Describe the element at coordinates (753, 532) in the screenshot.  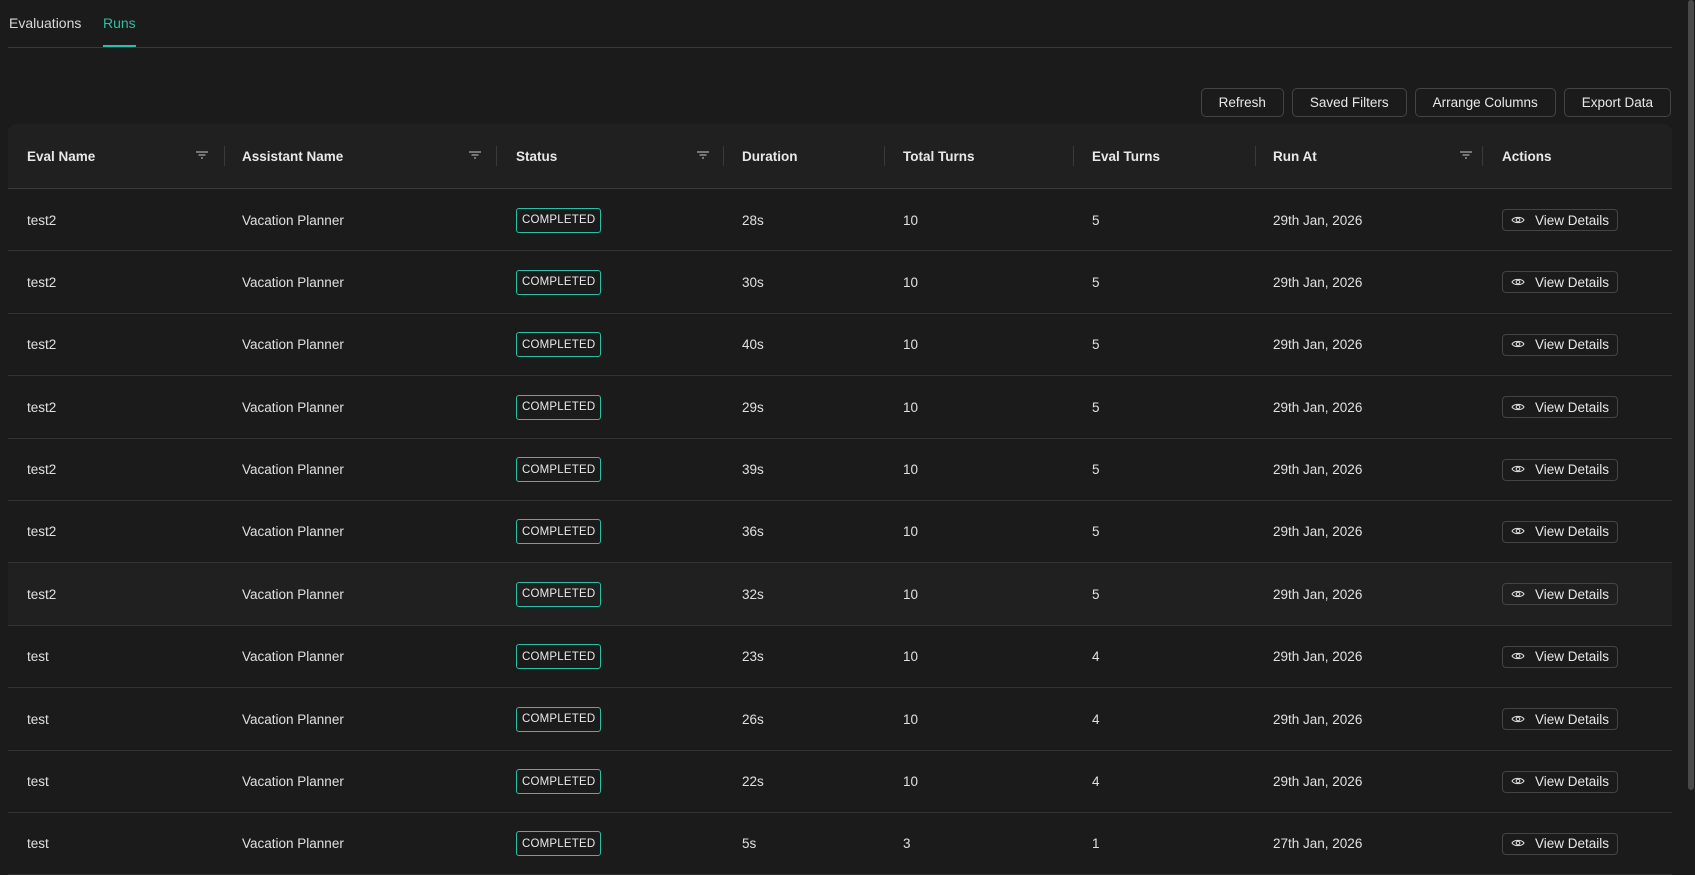
I see `cell-duration: 36s` at that location.